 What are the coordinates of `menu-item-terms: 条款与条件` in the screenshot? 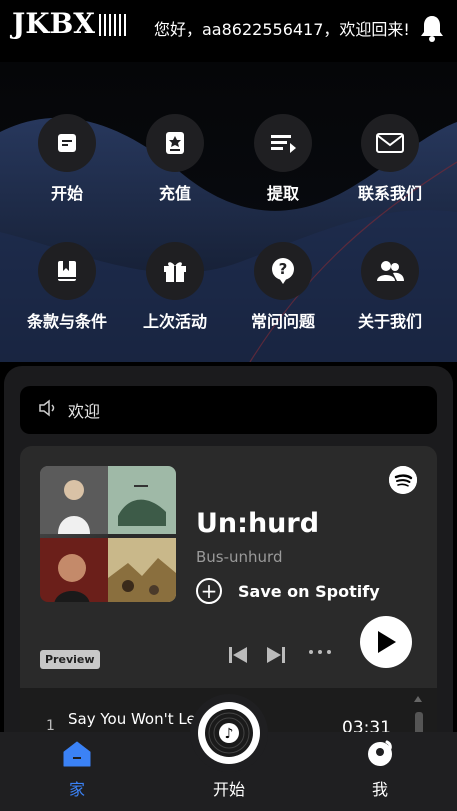 It's located at (67, 287).